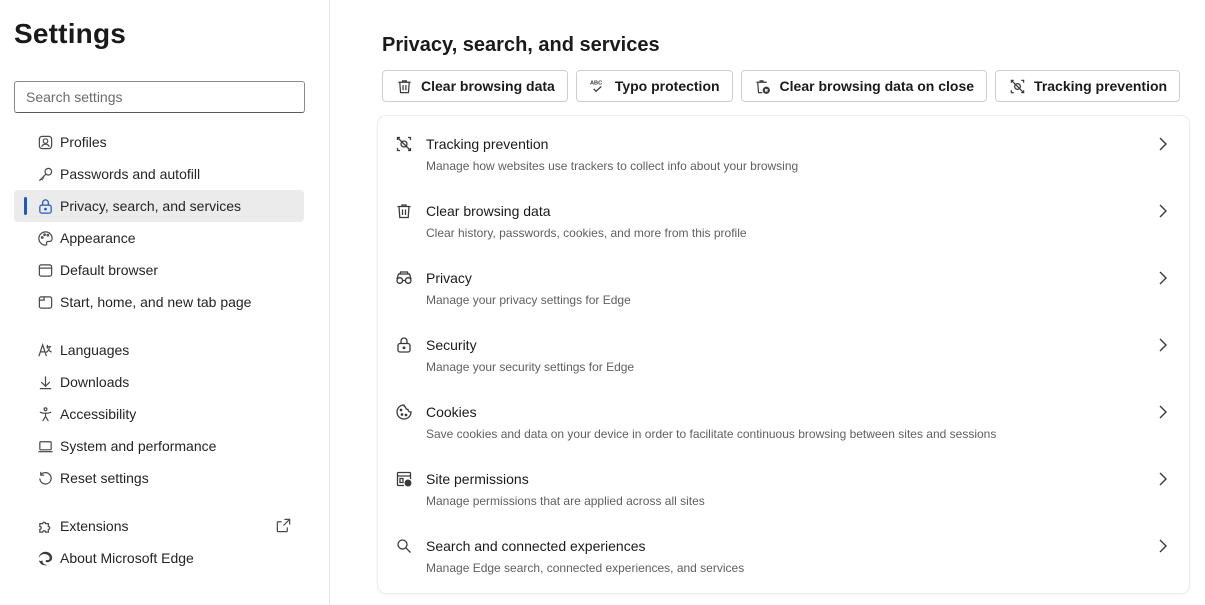  I want to click on row-title: Clear browsing data, so click(488, 211).